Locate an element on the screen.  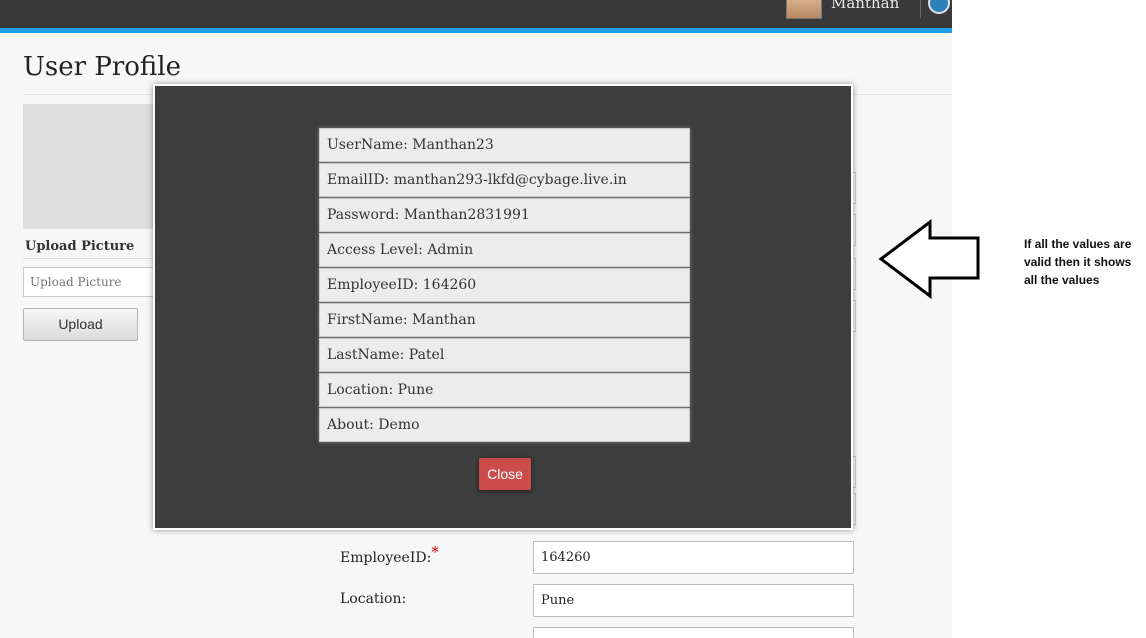
upload-picture-label: Upload Picture is located at coordinates (80, 246).